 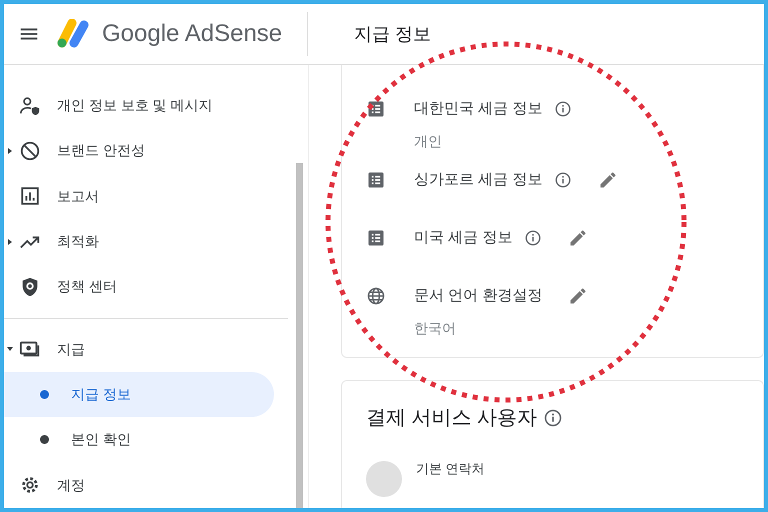 I want to click on sidebar-item: 계정, so click(x=147, y=485).